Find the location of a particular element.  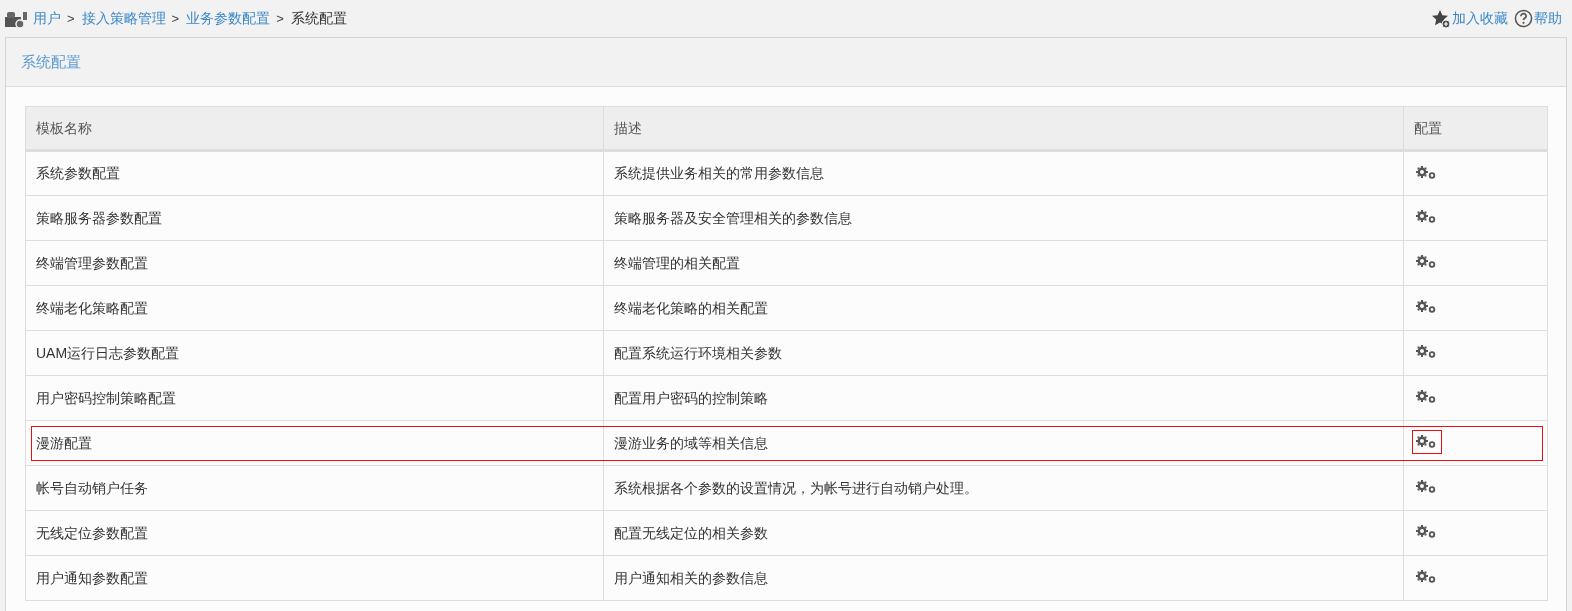

favorite-link: 加入收藏 is located at coordinates (1480, 18).